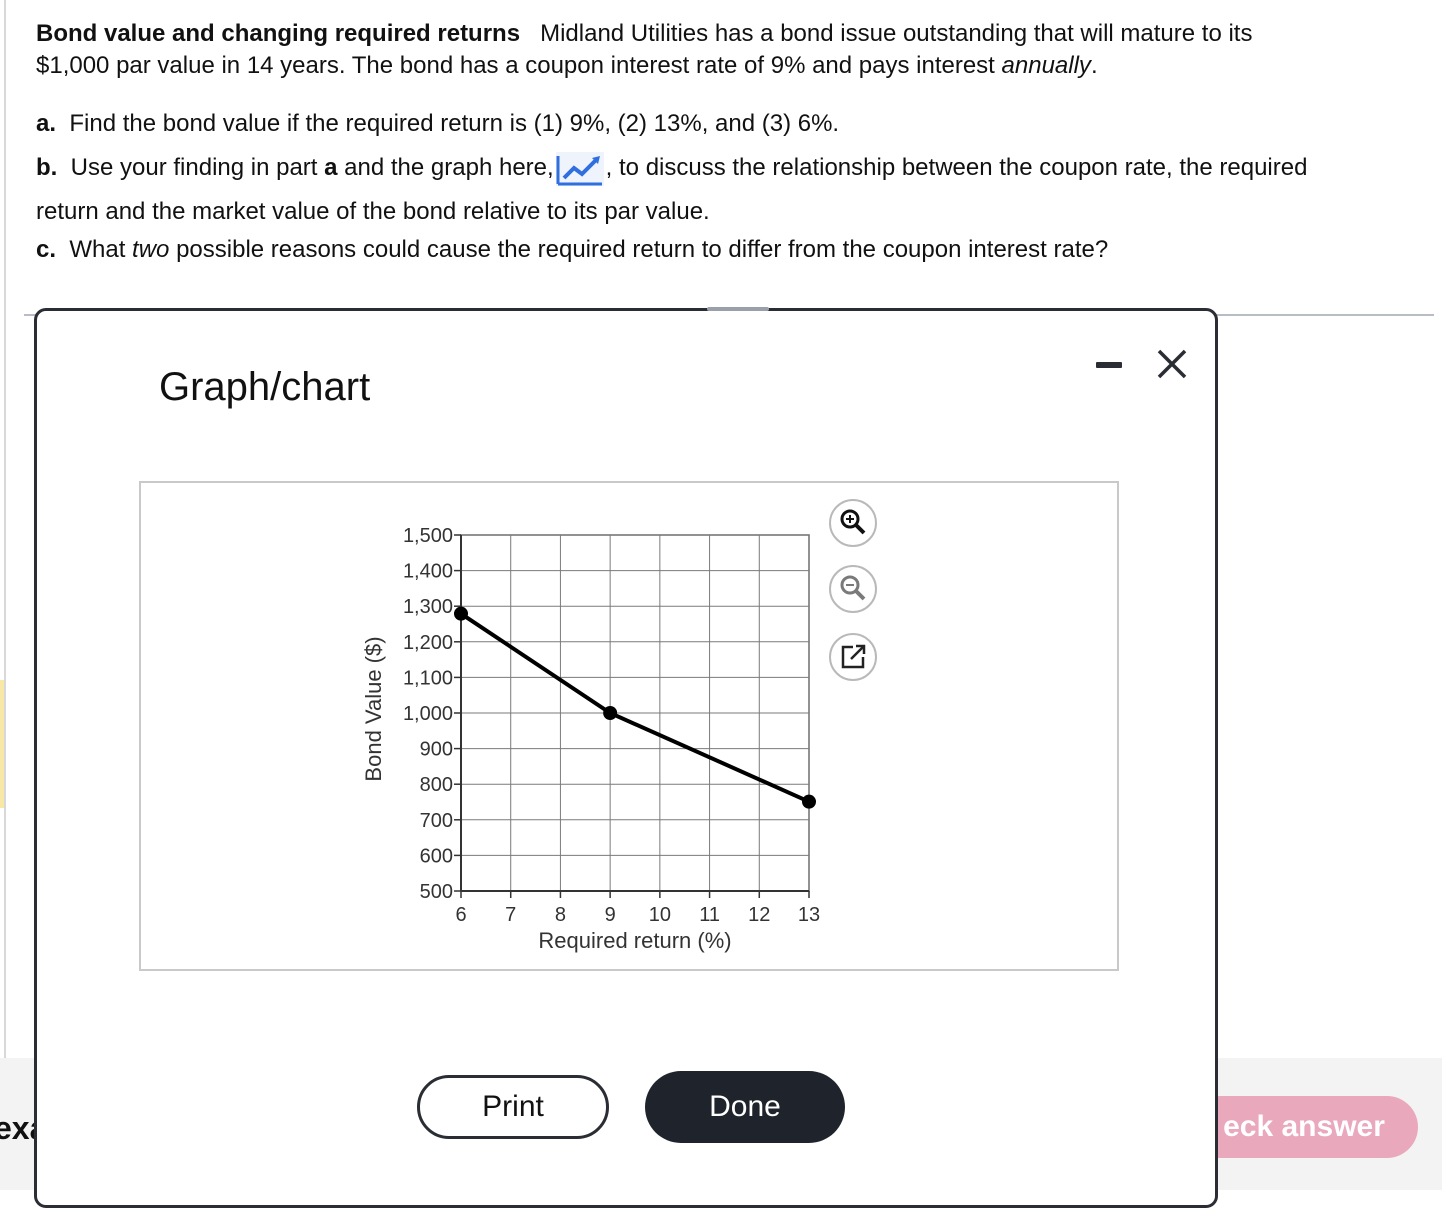  What do you see at coordinates (513, 1107) in the screenshot?
I see `print-button: Print` at bounding box center [513, 1107].